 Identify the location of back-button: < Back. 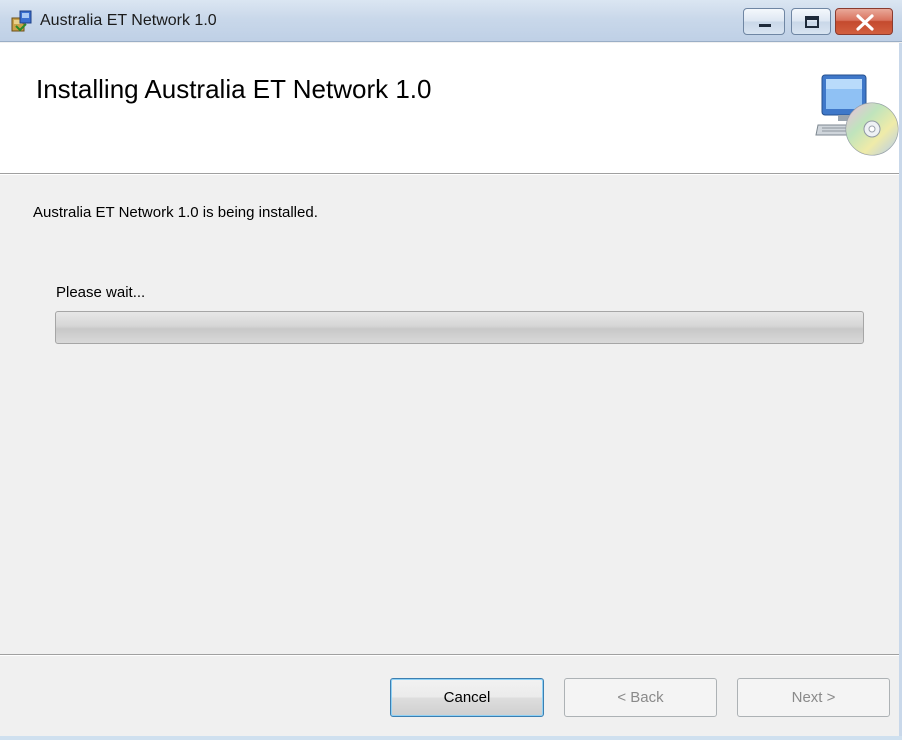
(640, 697).